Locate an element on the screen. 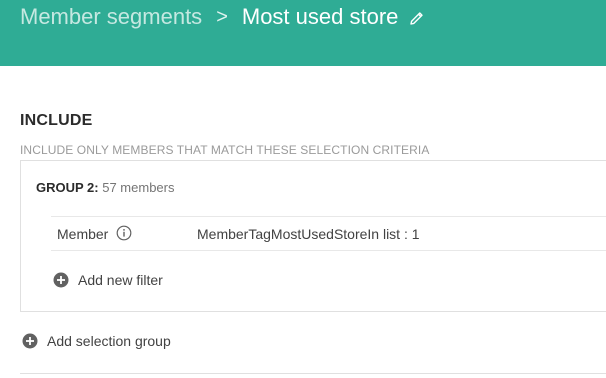 This screenshot has width=606, height=378. group-header: GROUP 2: 57 members is located at coordinates (105, 187).